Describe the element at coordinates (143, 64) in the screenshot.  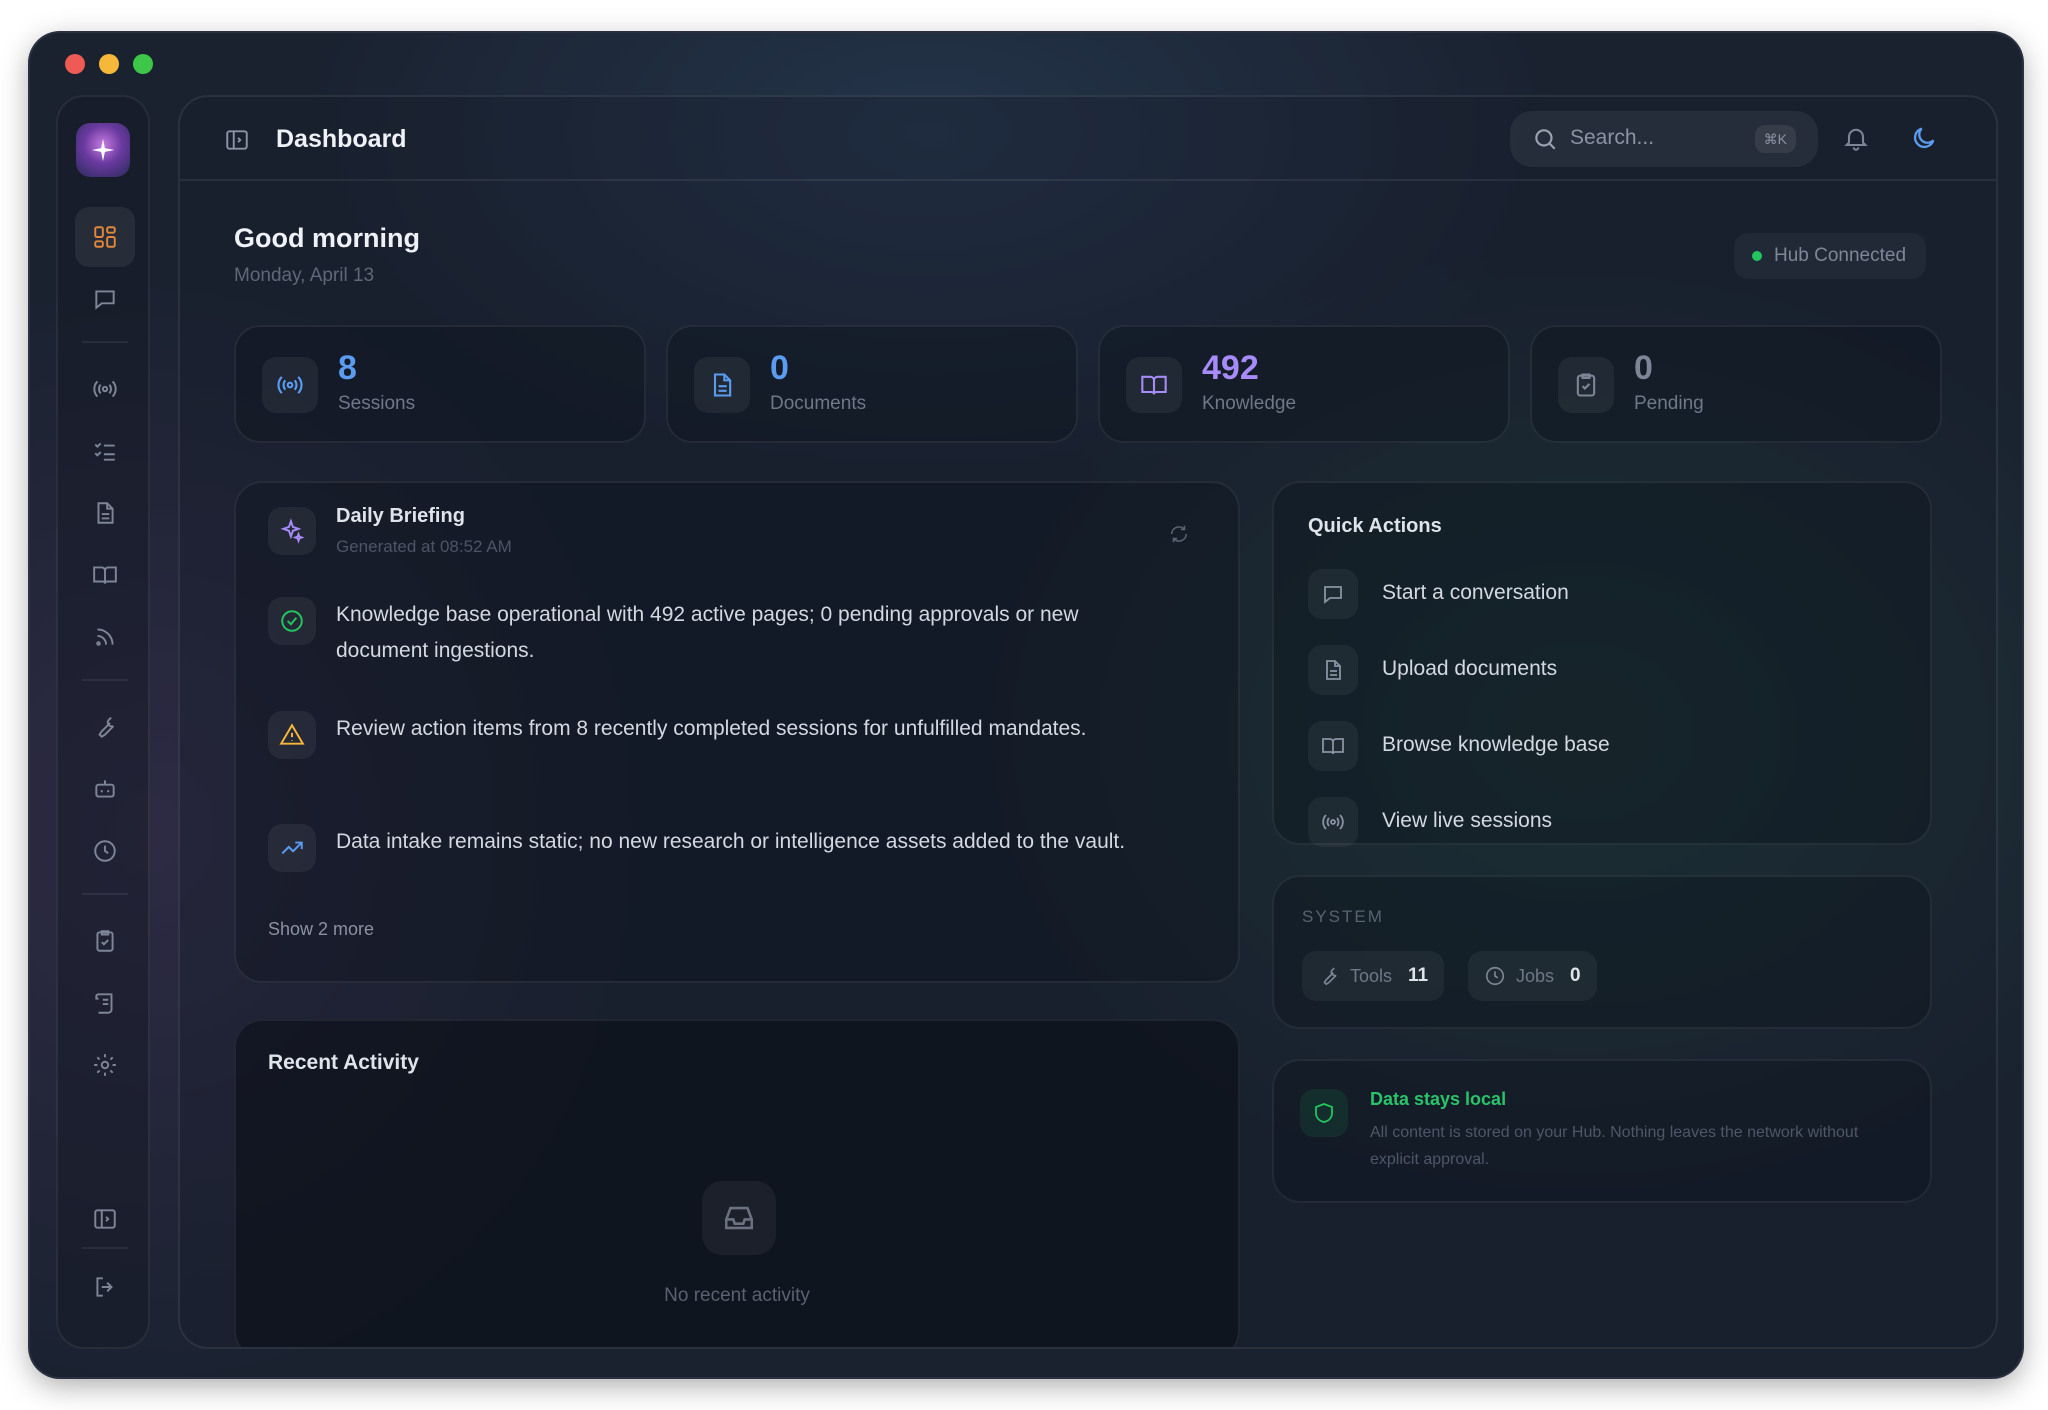
I see `zoom-window-button` at that location.